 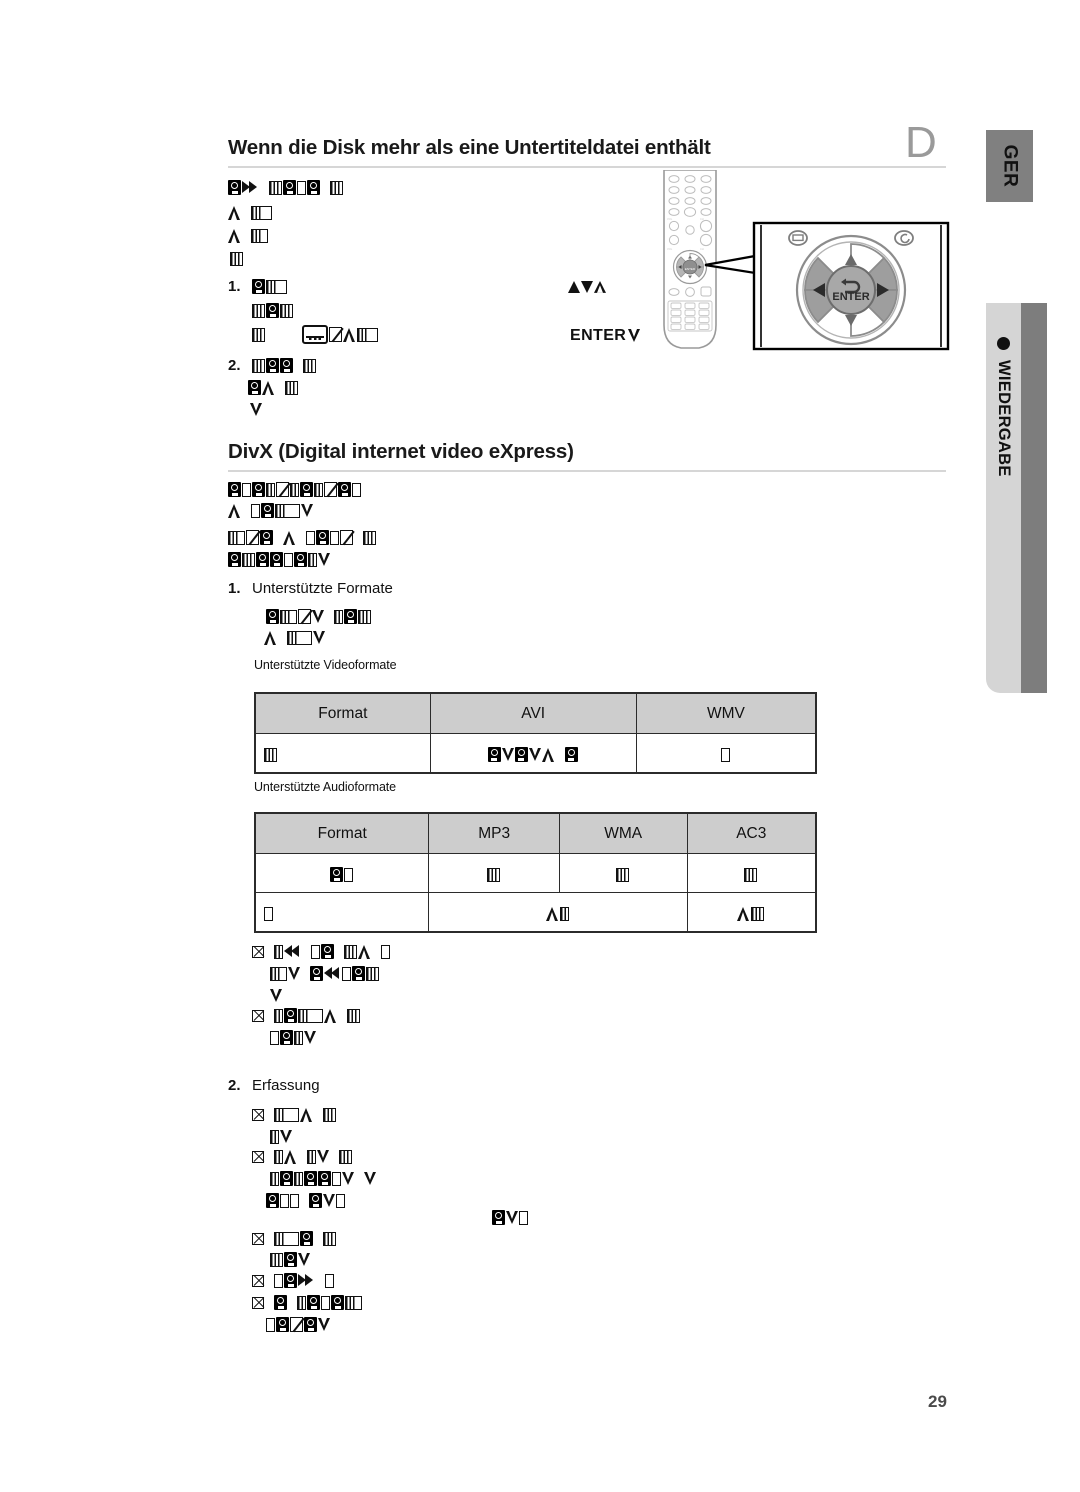 What do you see at coordinates (937, 1401) in the screenshot?
I see `page-number: 29` at bounding box center [937, 1401].